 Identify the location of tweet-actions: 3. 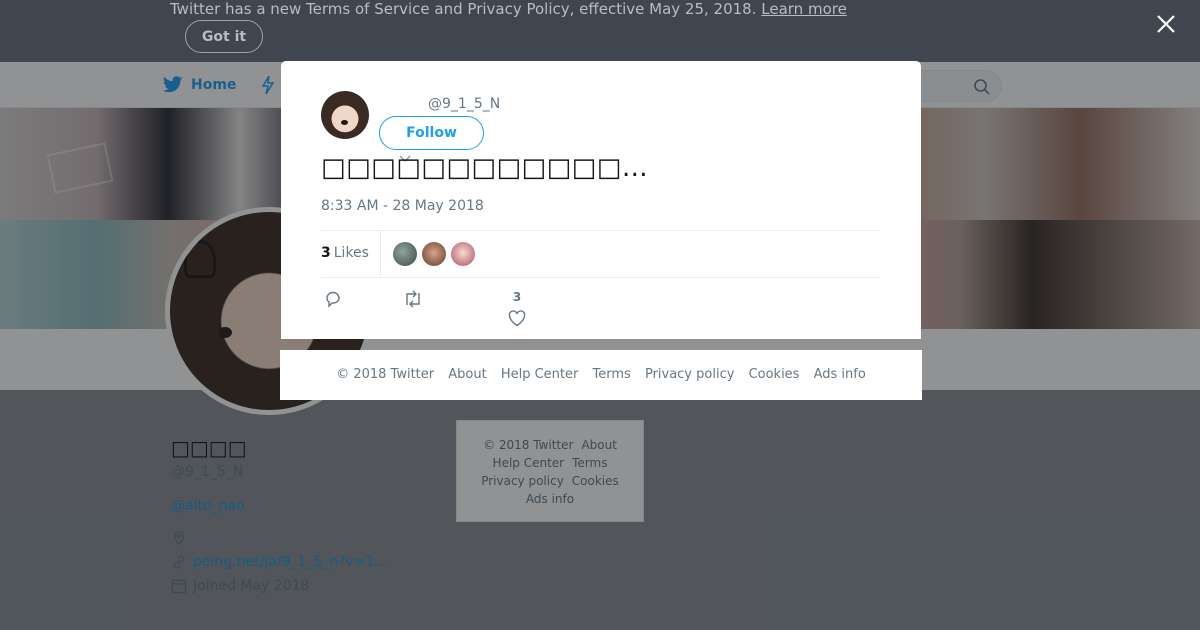
(601, 312).